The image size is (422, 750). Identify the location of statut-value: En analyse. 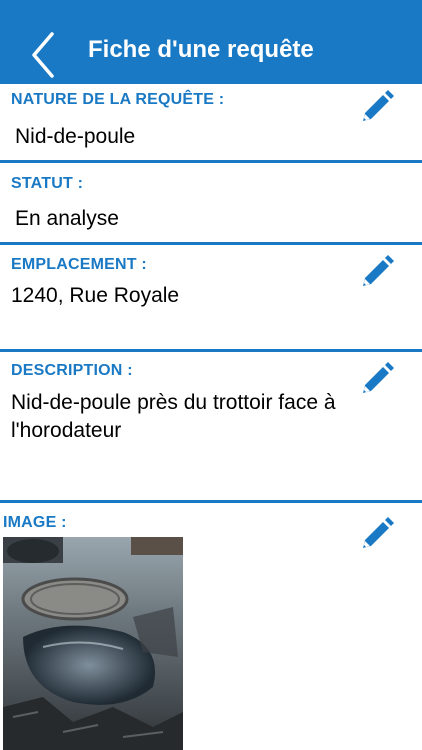
(67, 218).